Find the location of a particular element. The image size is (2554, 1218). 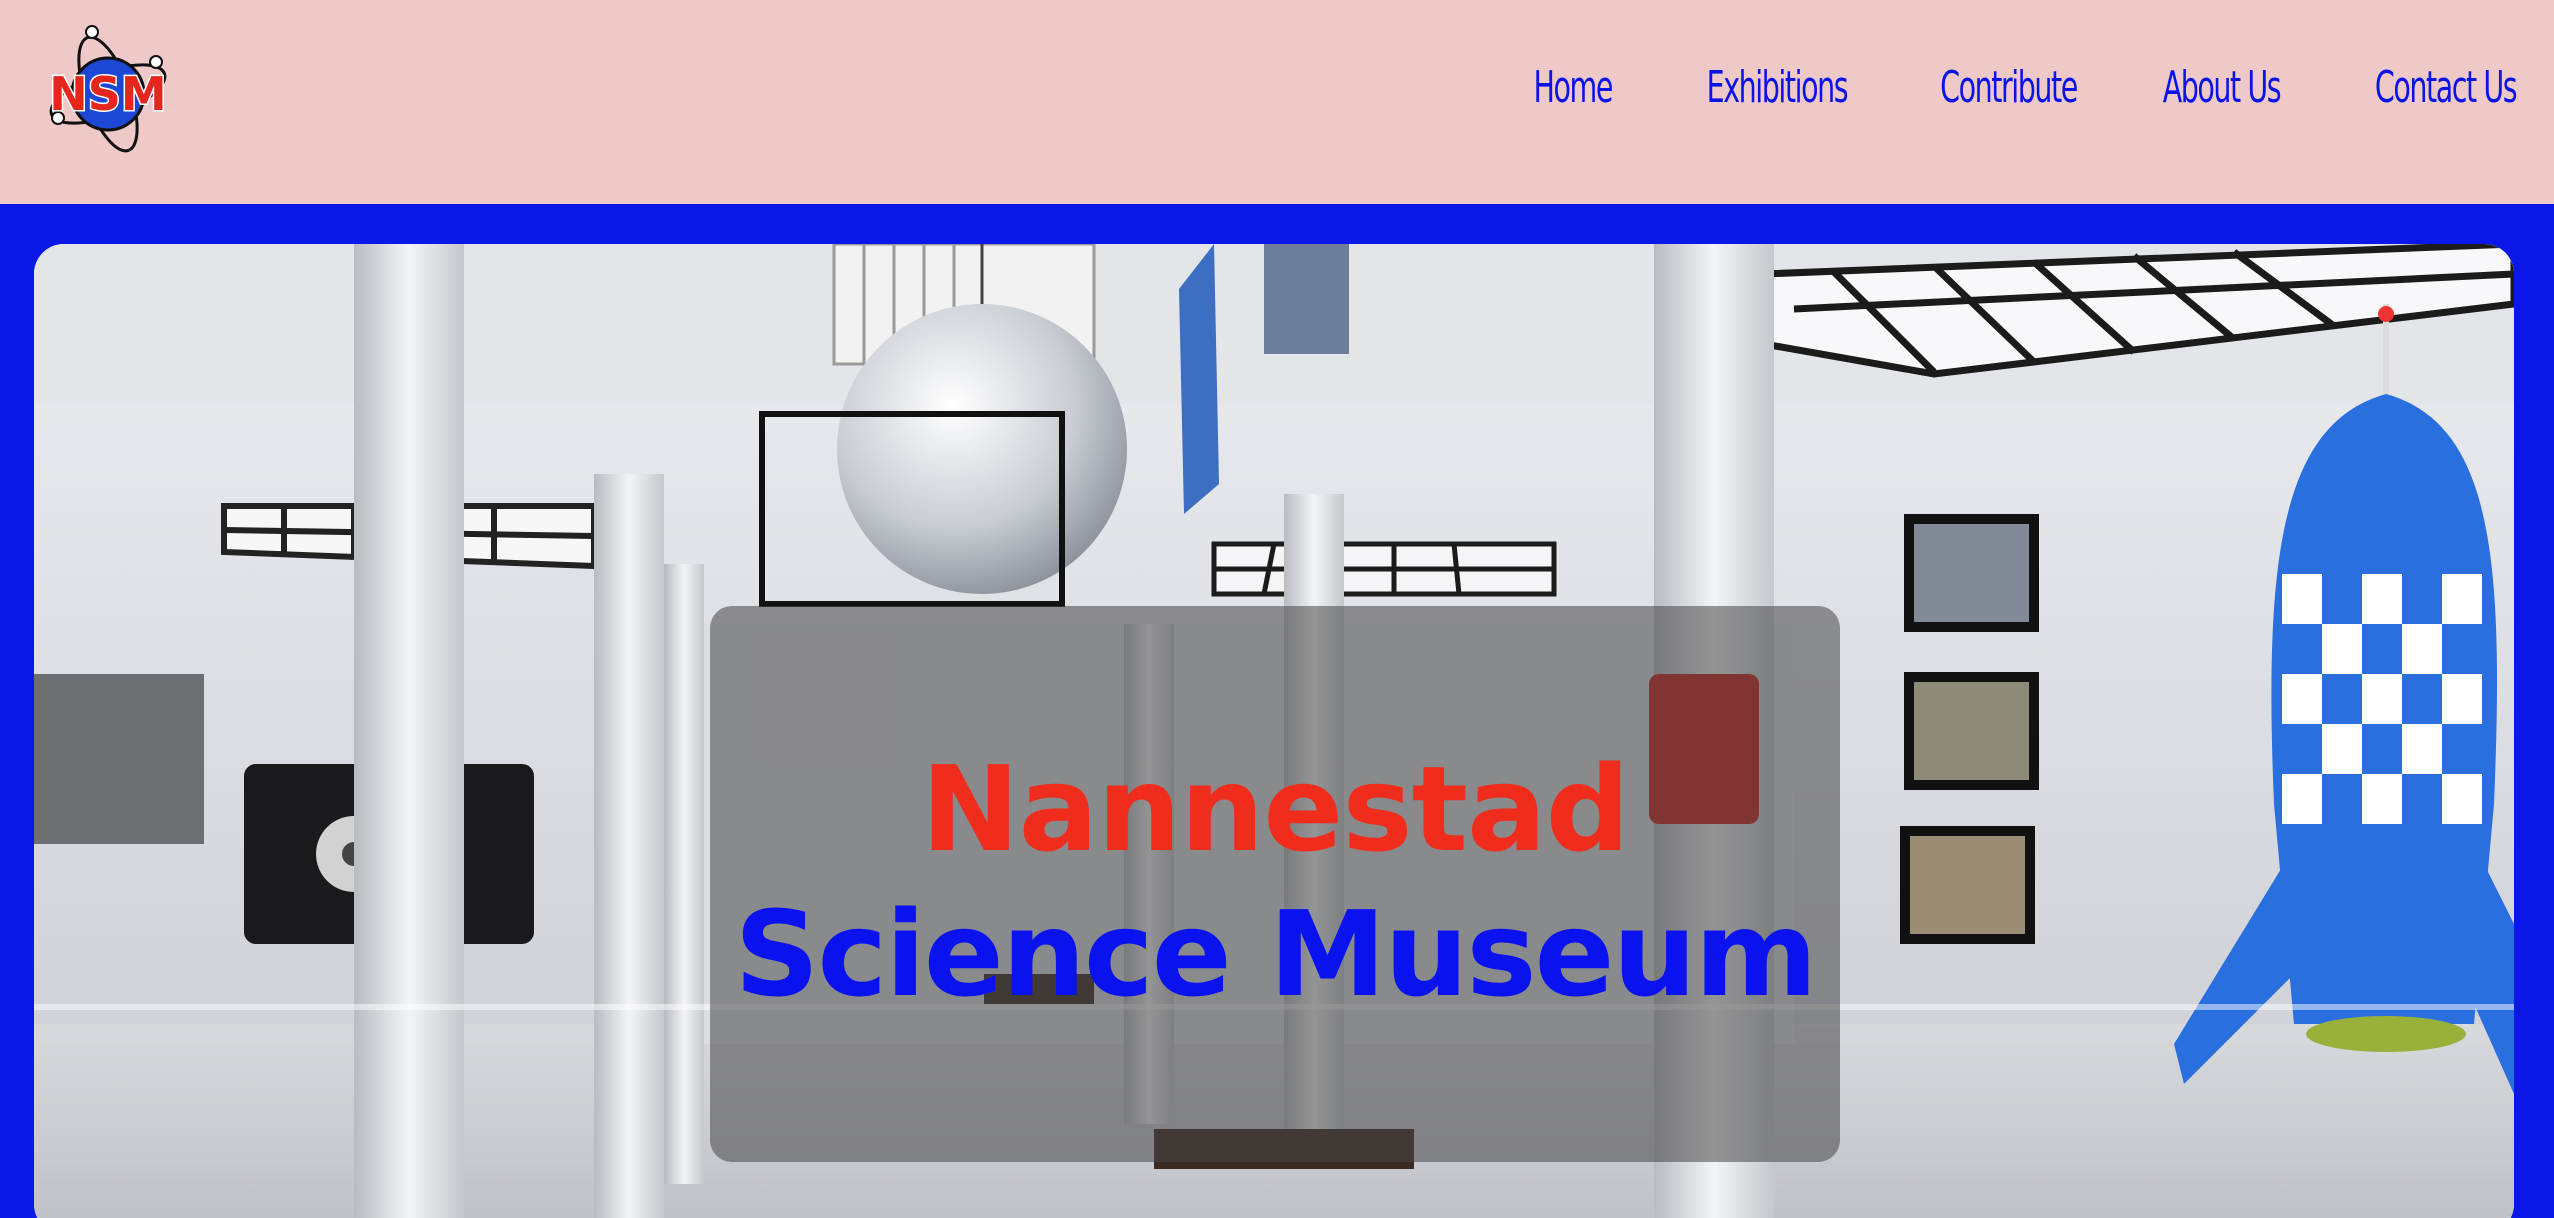

nav-contribute: Contribute is located at coordinates (2009, 87).